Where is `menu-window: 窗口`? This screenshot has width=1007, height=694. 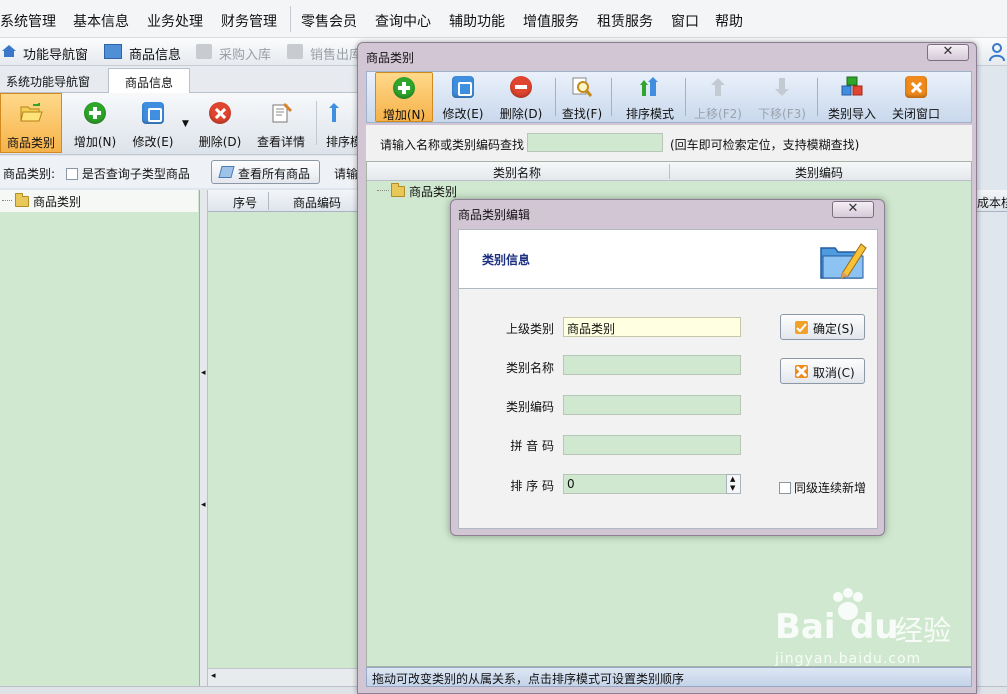 menu-window: 窗口 is located at coordinates (685, 21).